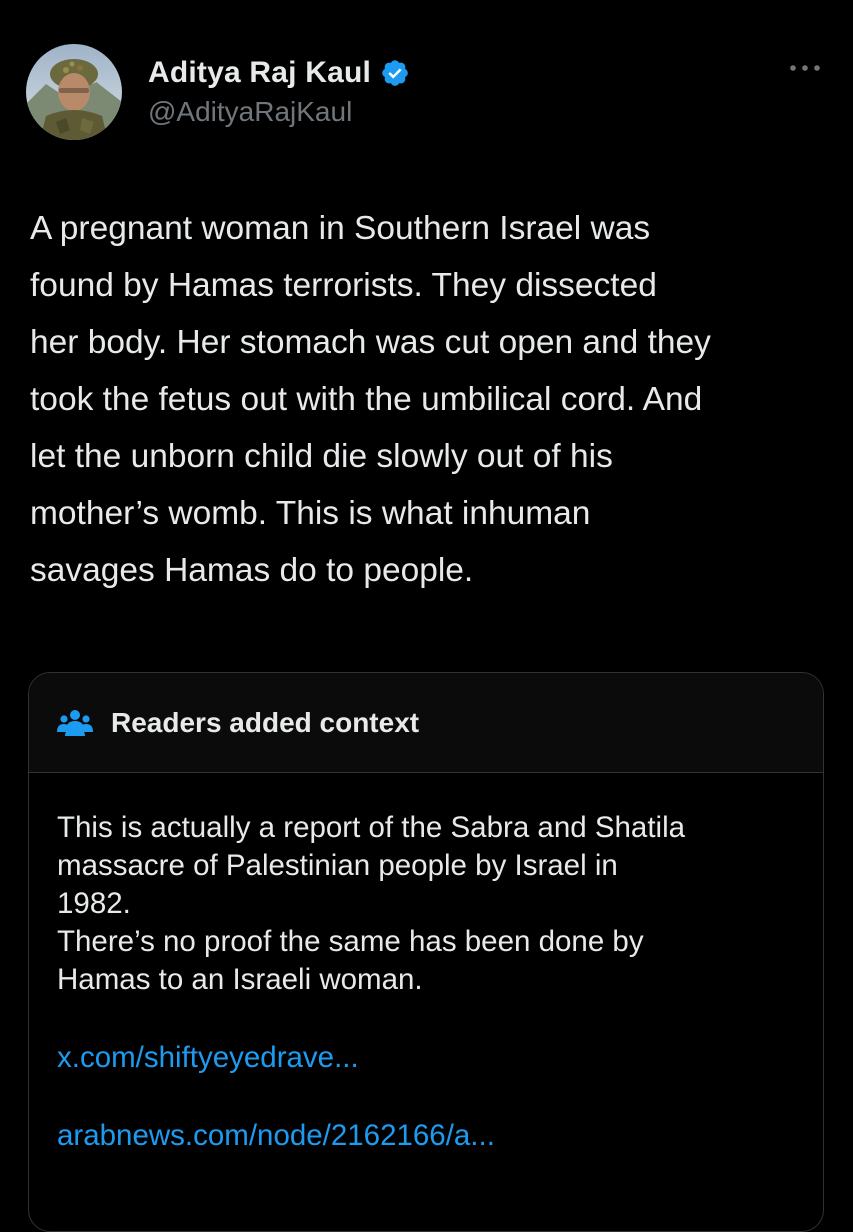 Image resolution: width=853 pixels, height=1232 pixels. I want to click on author-display-name: Aditya Raj Kaul, so click(259, 73).